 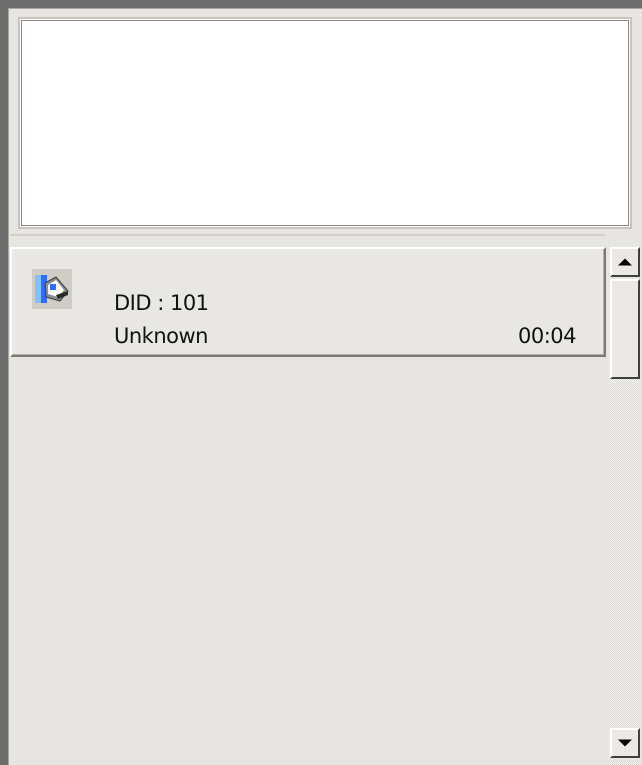 I want to click on caller-name: Unknown, so click(x=161, y=336).